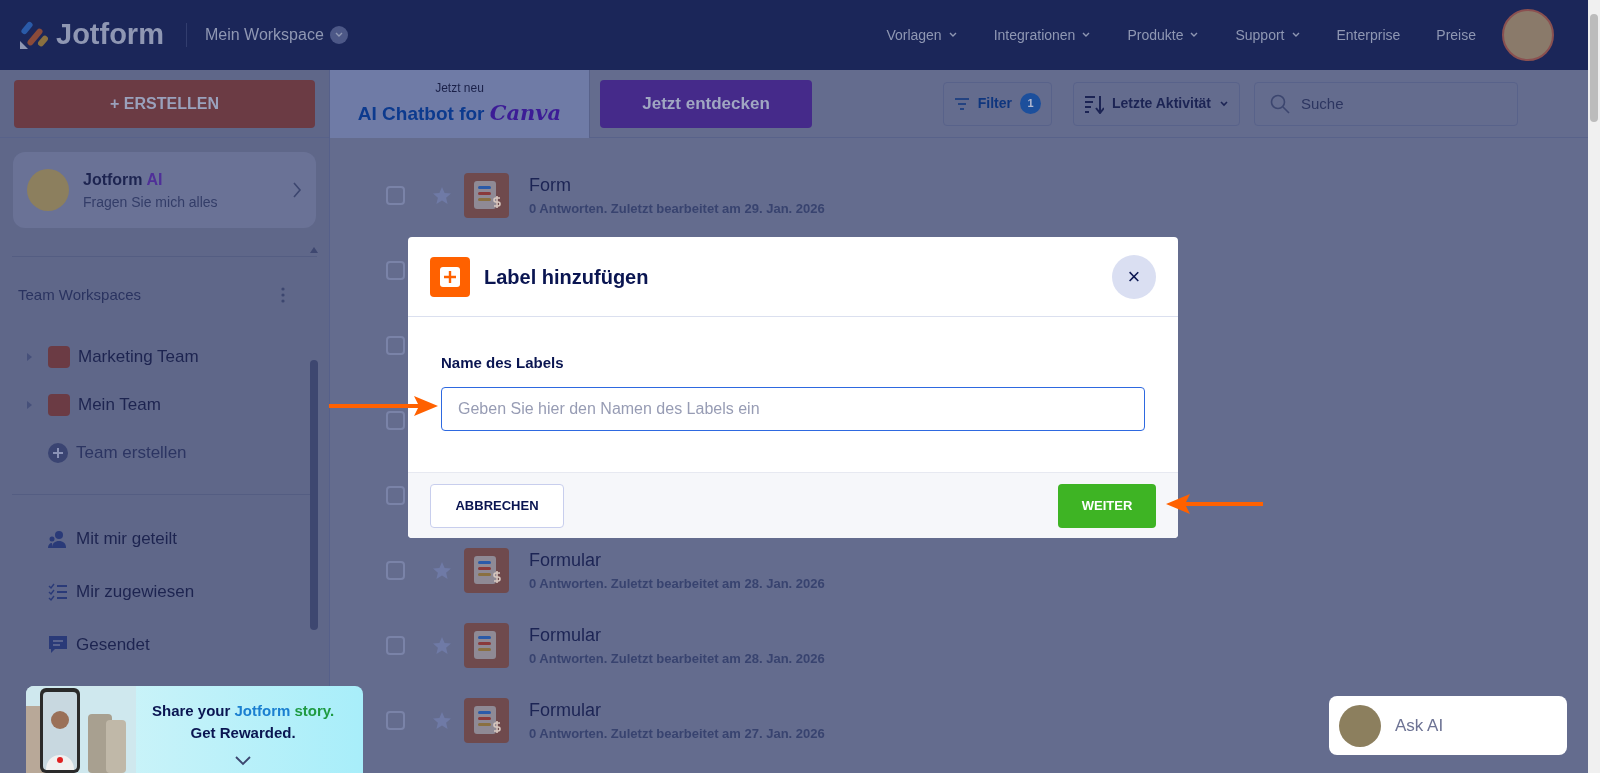 The image size is (1600, 773). I want to click on filter-icon, so click(961, 103).